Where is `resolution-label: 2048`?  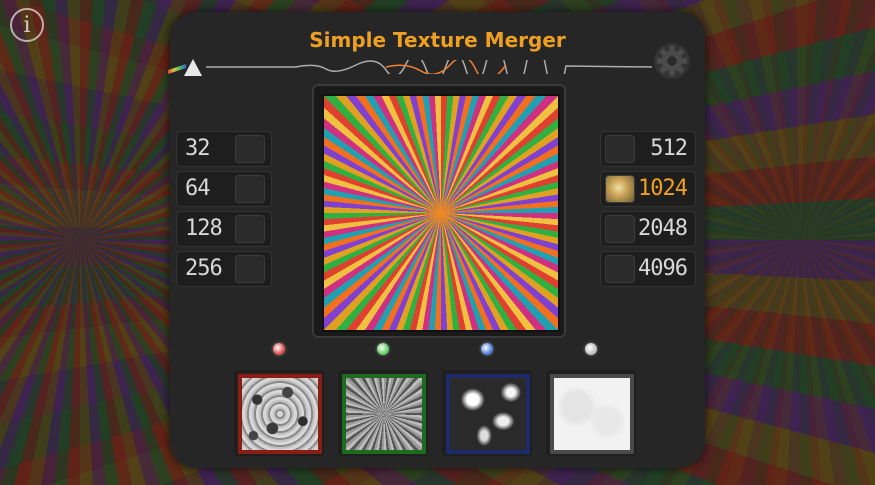
resolution-label: 2048 is located at coordinates (663, 228).